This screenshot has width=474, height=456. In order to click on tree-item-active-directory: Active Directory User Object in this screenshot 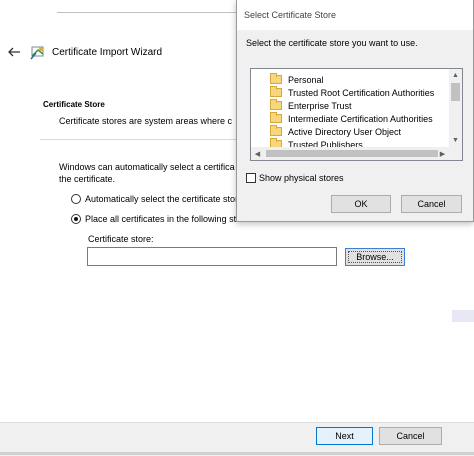, I will do `click(335, 131)`.